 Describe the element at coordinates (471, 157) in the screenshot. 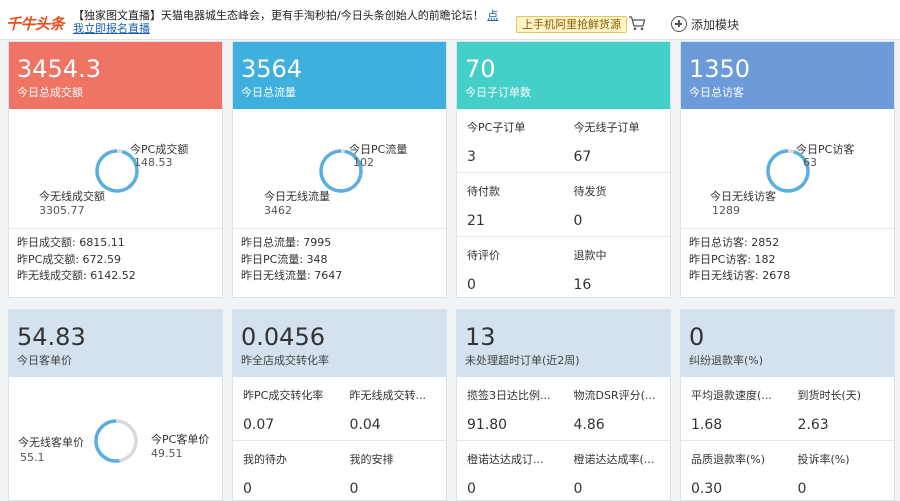

I see `stat-value: 3` at that location.